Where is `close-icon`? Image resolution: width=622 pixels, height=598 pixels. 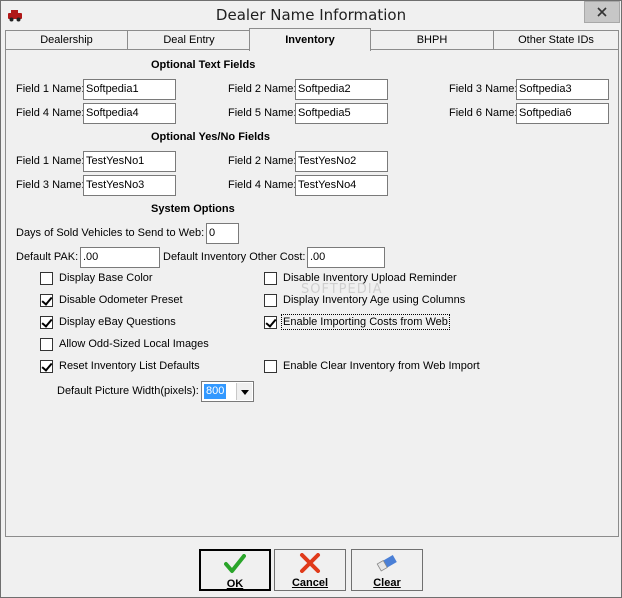
close-icon is located at coordinates (602, 12).